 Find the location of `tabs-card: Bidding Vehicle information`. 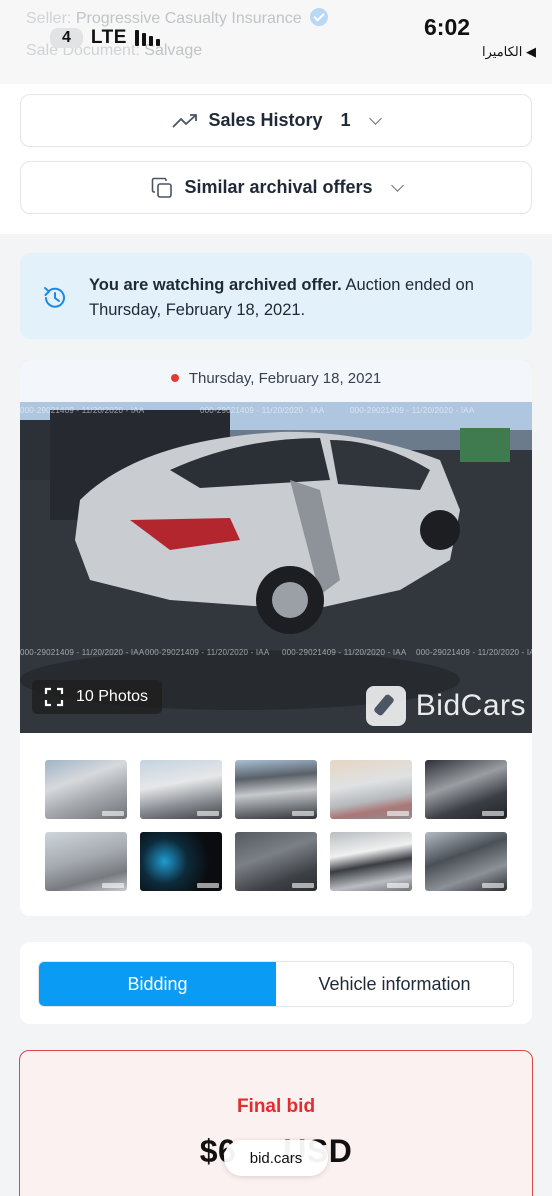

tabs-card: Bidding Vehicle information is located at coordinates (276, 983).